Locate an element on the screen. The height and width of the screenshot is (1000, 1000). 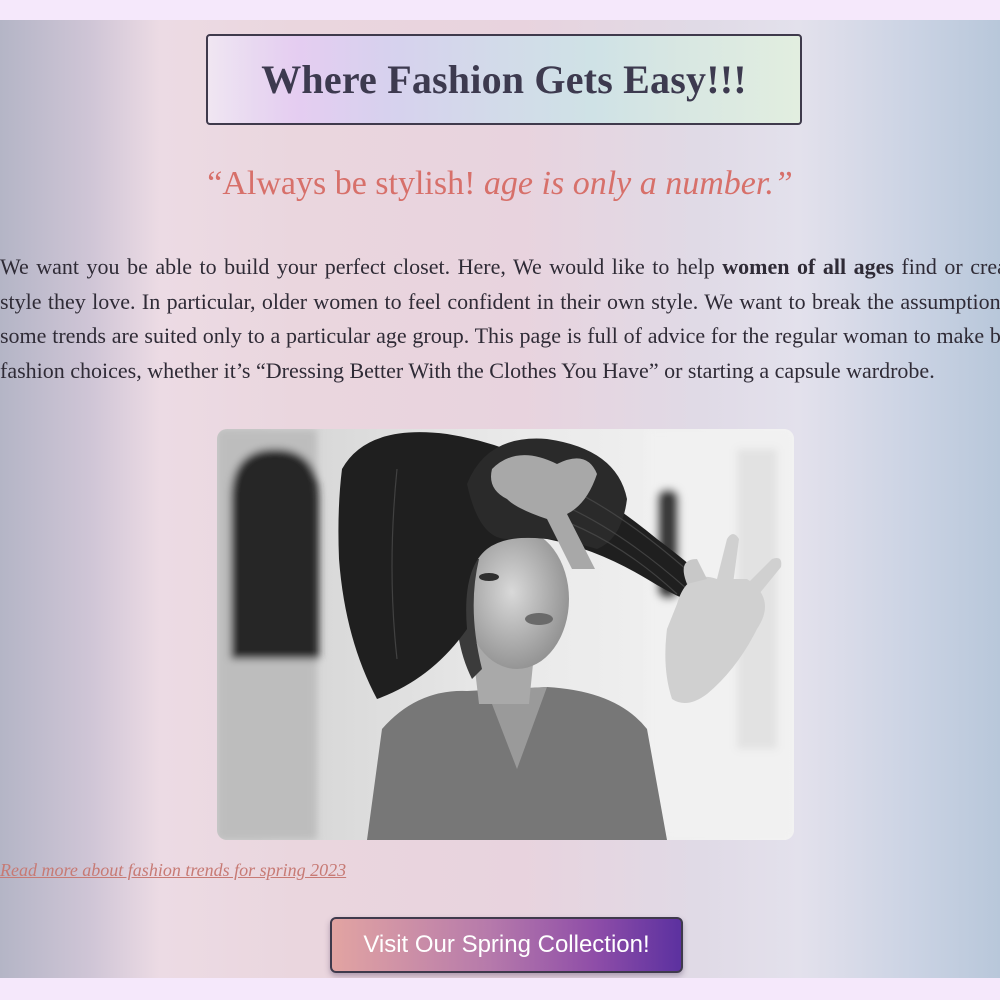
quote-emphasis: age is only a number.” is located at coordinates (638, 183).